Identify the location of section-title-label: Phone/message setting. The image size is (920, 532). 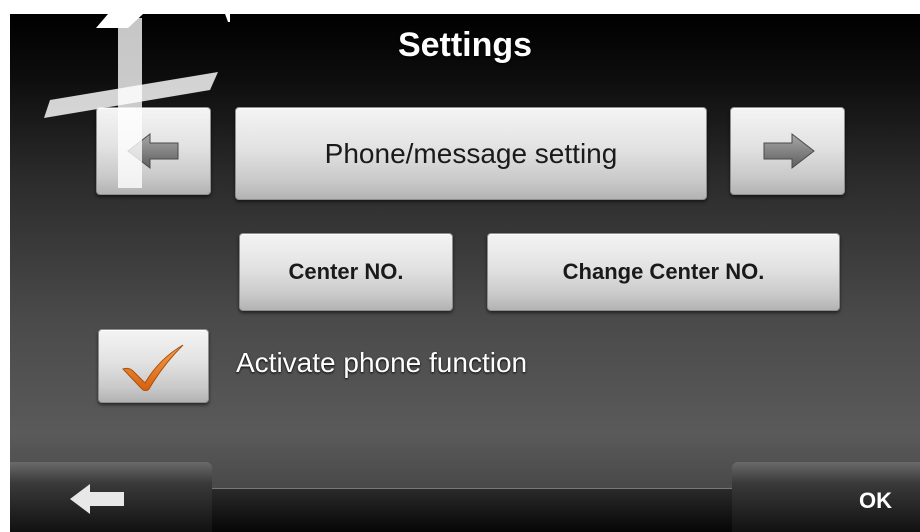
(471, 153).